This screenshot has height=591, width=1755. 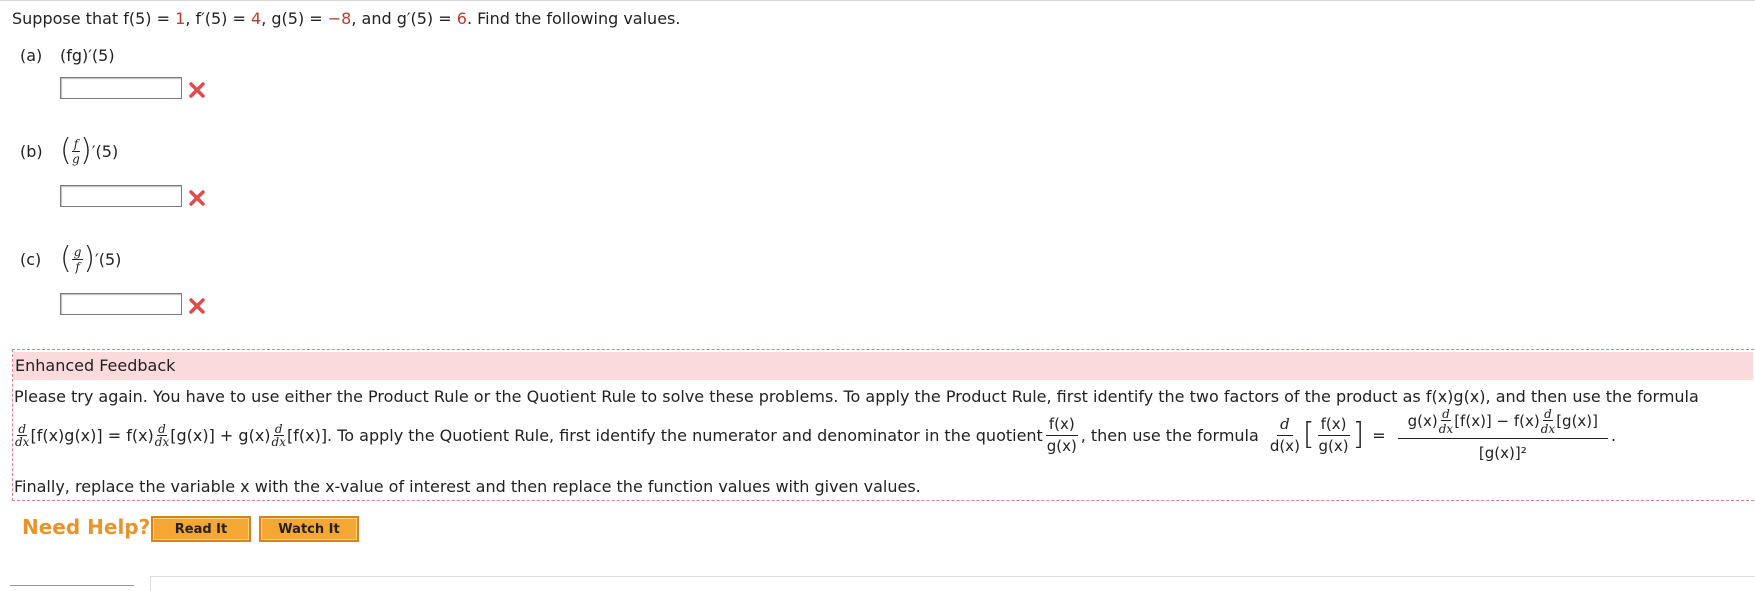 What do you see at coordinates (121, 88) in the screenshot?
I see `part-a-answer-input` at bounding box center [121, 88].